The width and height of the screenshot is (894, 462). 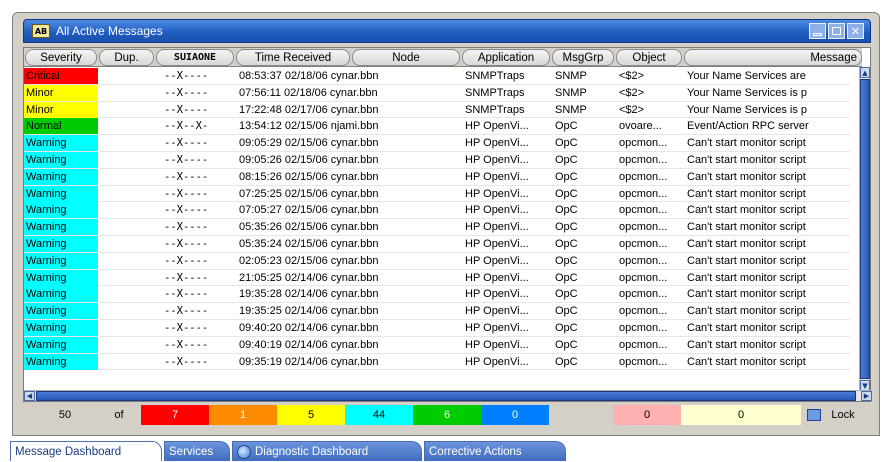 What do you see at coordinates (126, 57) in the screenshot?
I see `column-header-dup: Dup.` at bounding box center [126, 57].